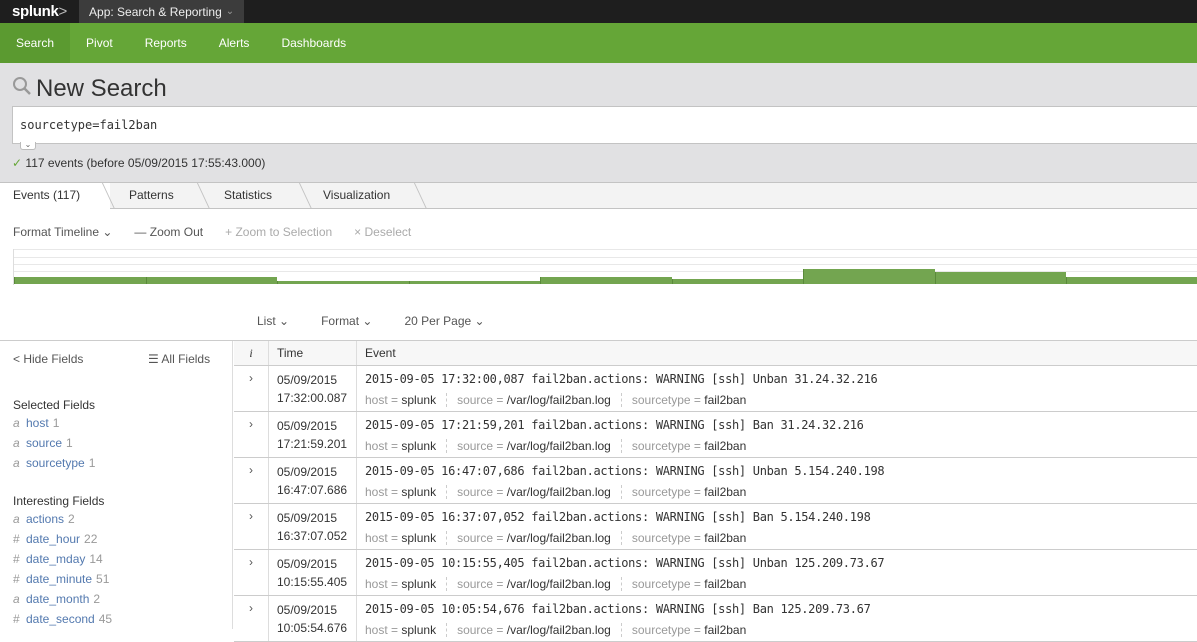 This screenshot has width=1197, height=642. Describe the element at coordinates (43, 443) in the screenshot. I see `field-source: a source 1` at that location.